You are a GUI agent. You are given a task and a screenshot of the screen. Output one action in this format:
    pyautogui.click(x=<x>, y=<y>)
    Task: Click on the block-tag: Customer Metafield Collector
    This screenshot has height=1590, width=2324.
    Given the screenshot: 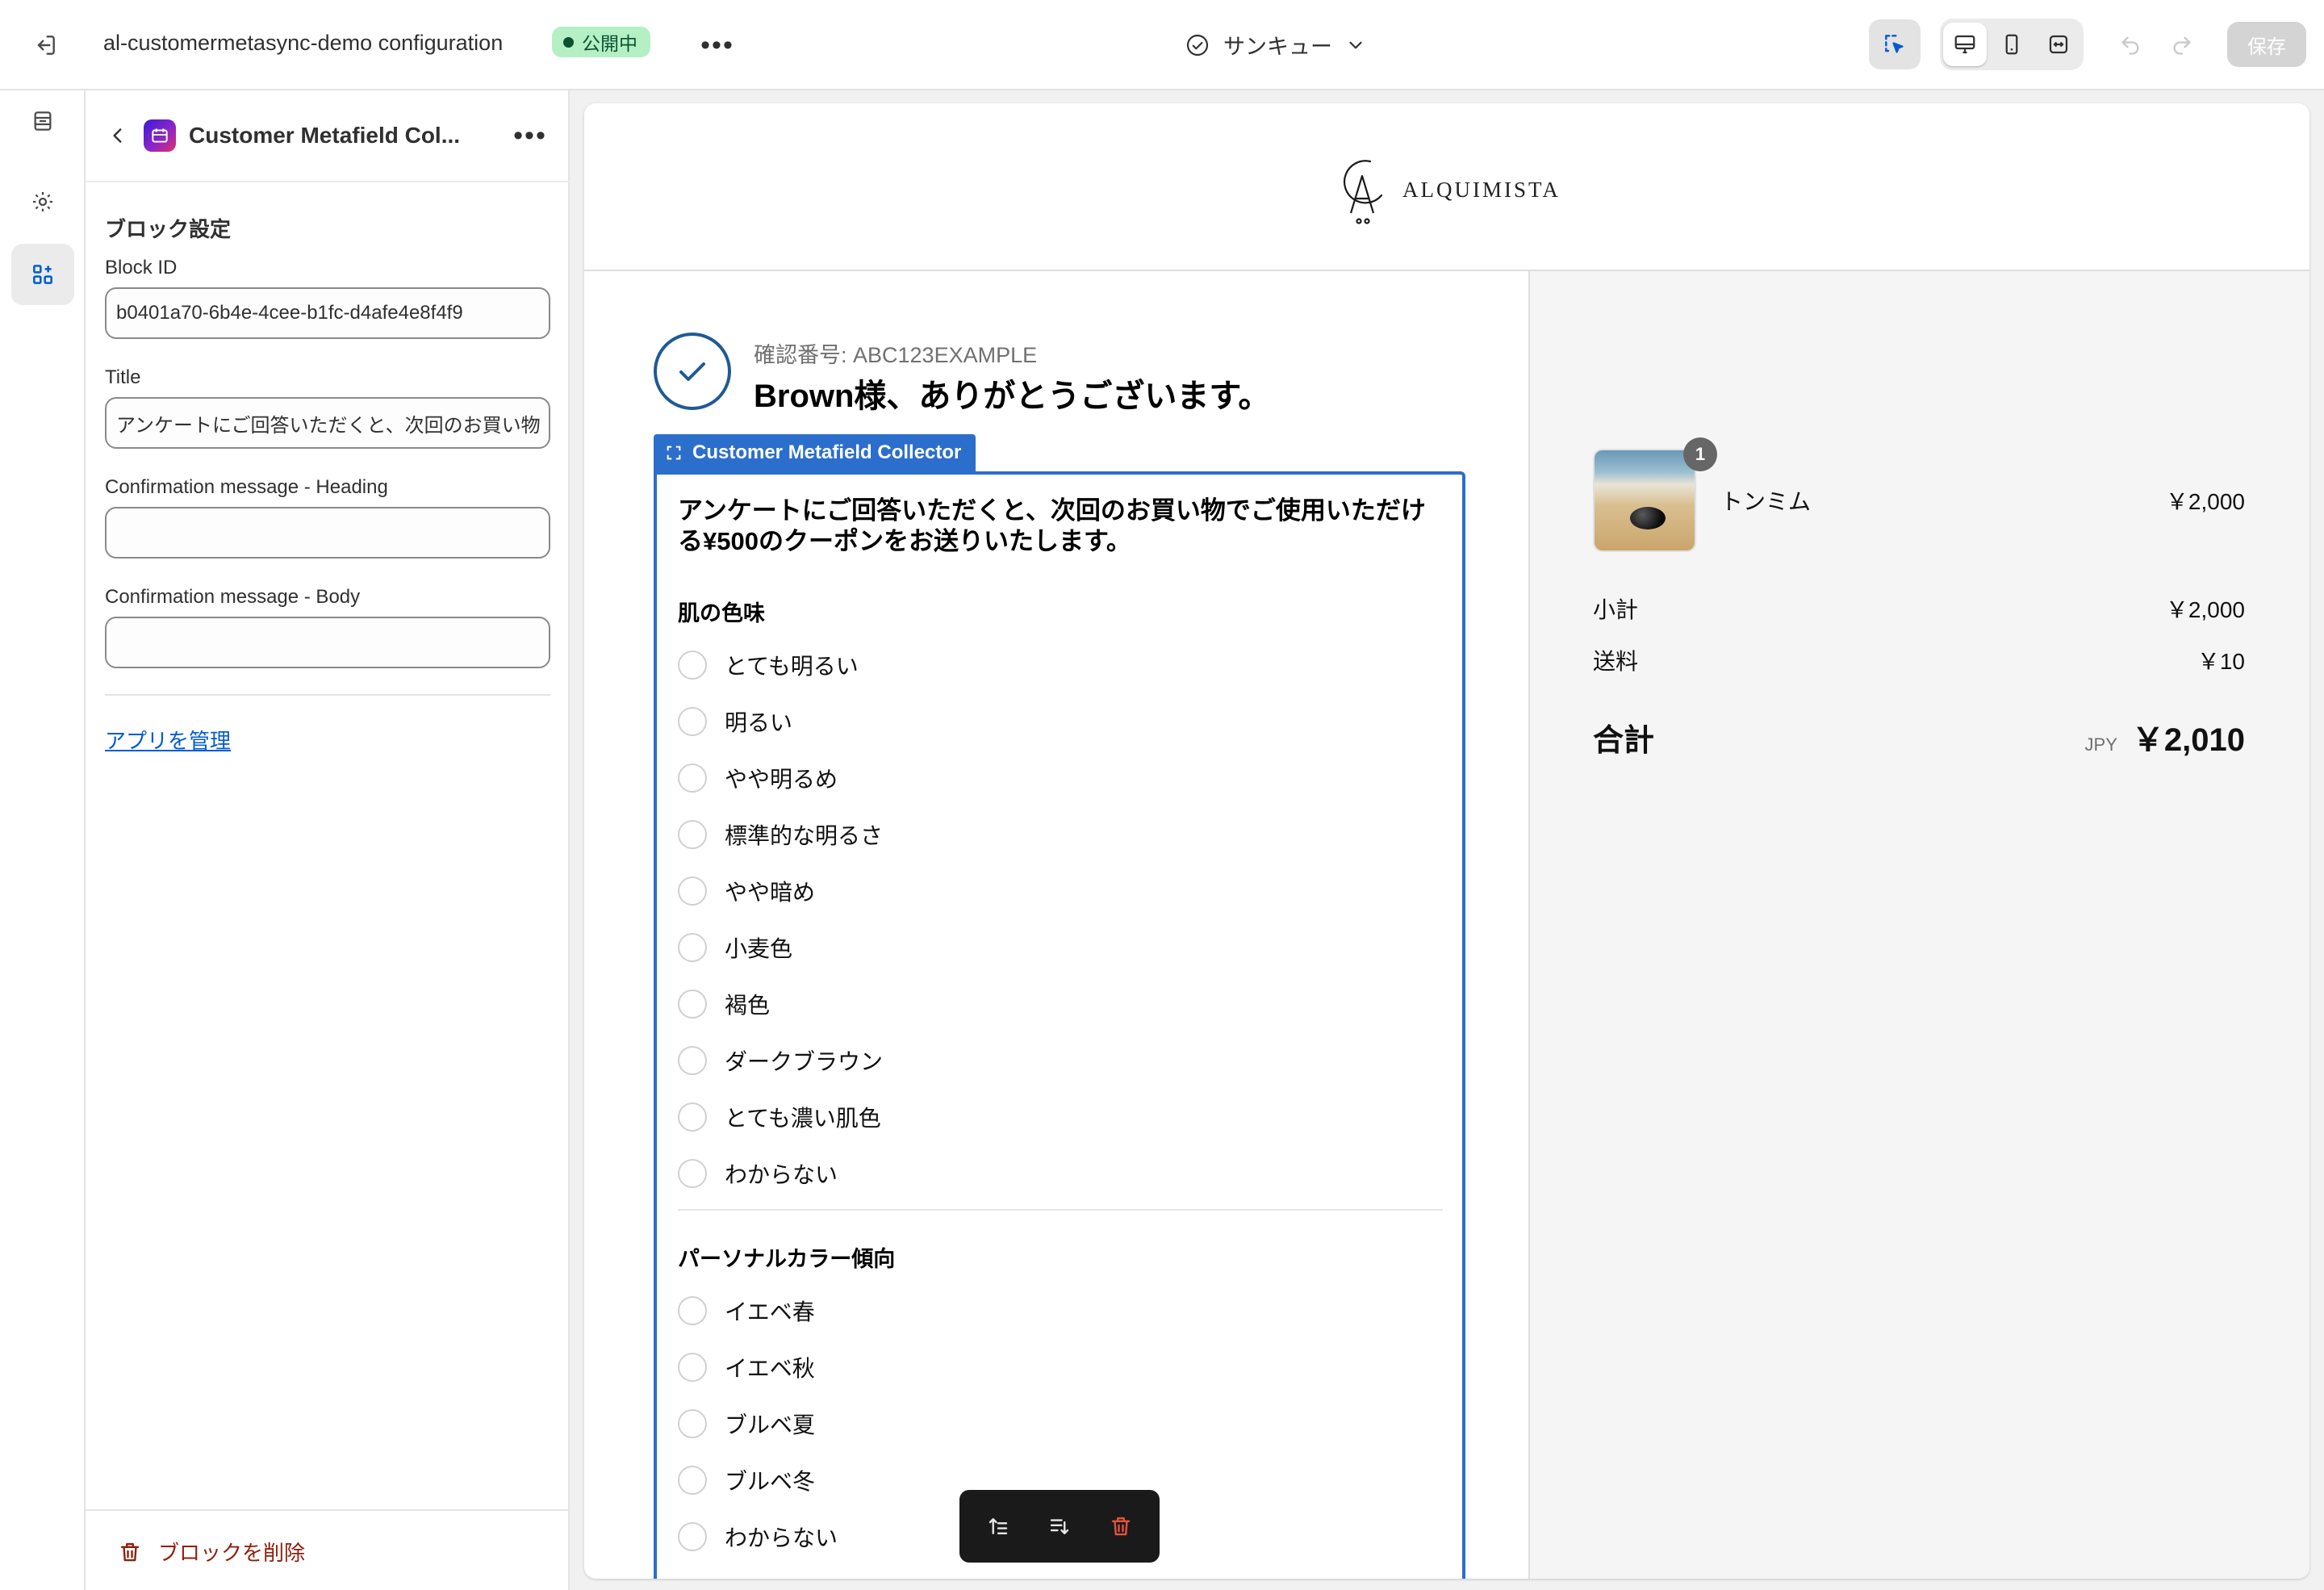 What is the action you would take?
    pyautogui.click(x=815, y=452)
    